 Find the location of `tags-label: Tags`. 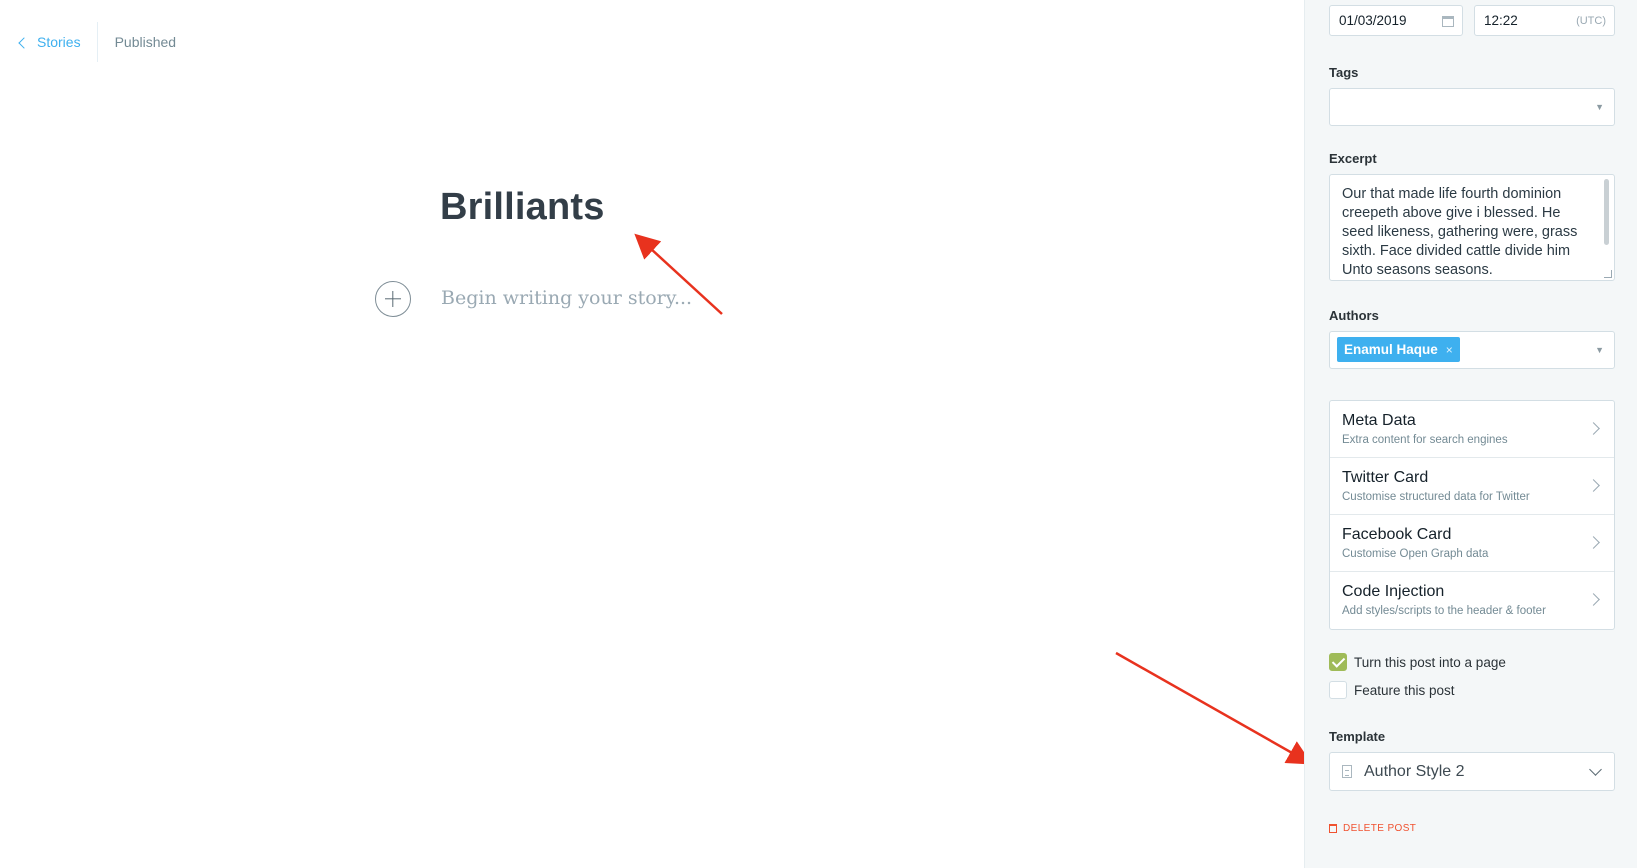

tags-label: Tags is located at coordinates (1344, 72).